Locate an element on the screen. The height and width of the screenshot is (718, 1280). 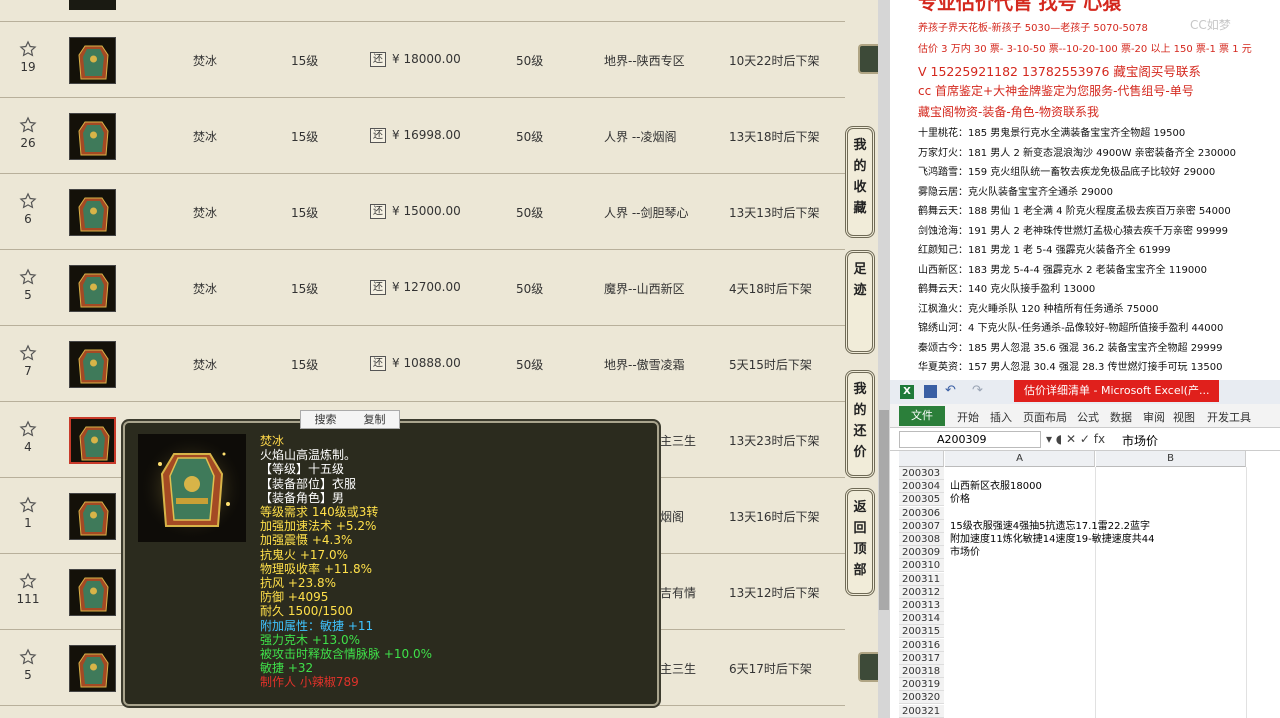
cell-a: 市场价 is located at coordinates (965, 552).